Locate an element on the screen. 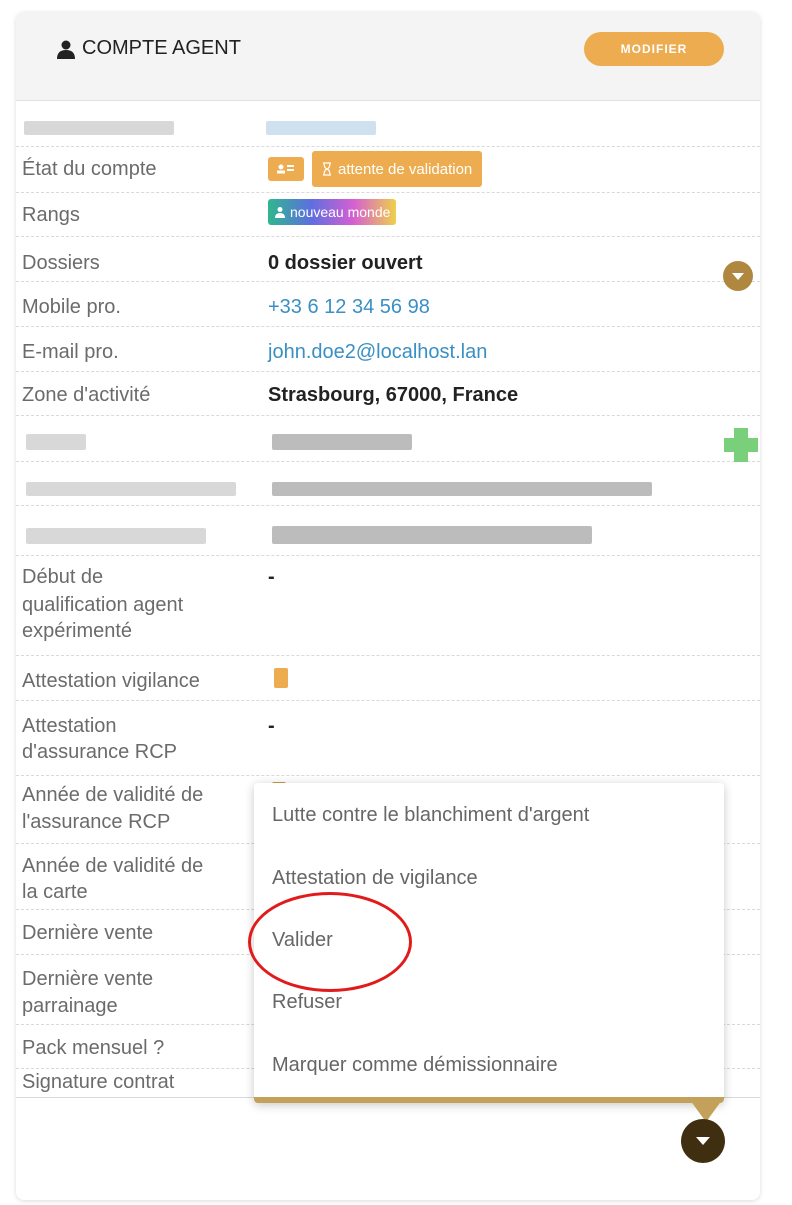 The height and width of the screenshot is (1205, 792). label: Attestation is located at coordinates (69, 726).